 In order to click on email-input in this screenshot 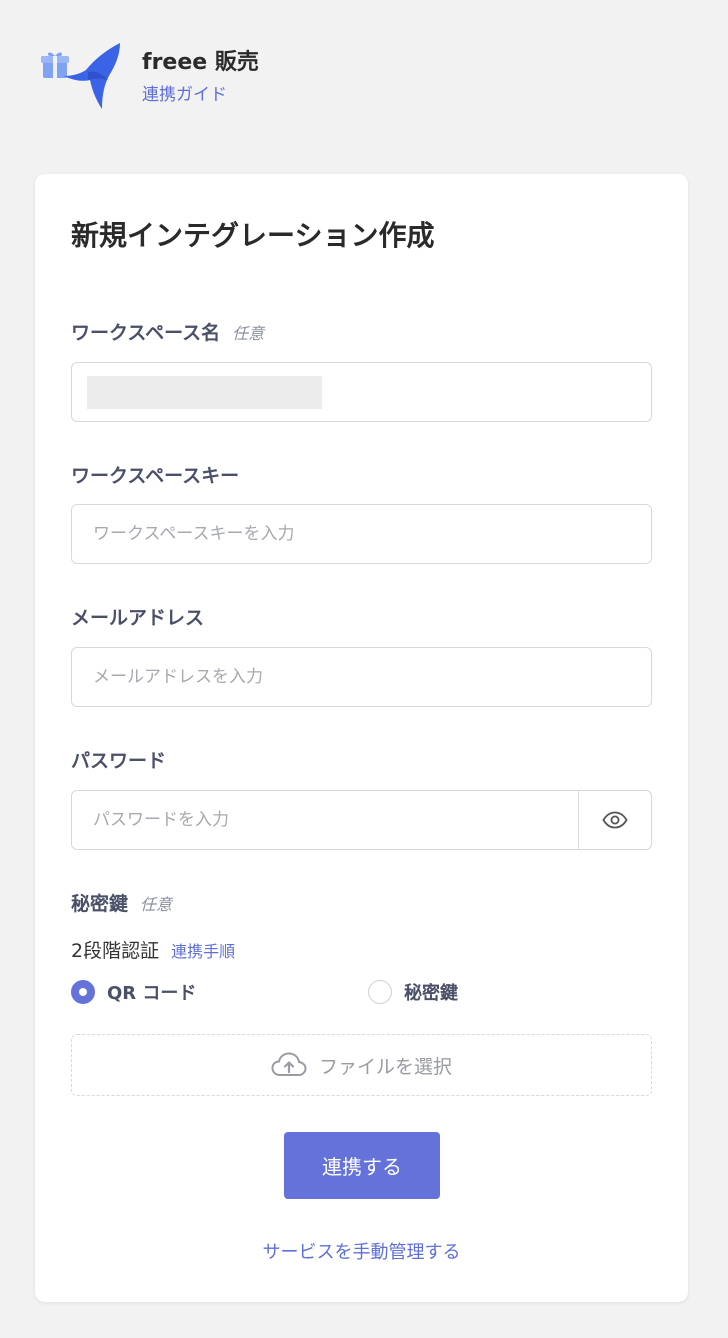, I will do `click(361, 677)`.